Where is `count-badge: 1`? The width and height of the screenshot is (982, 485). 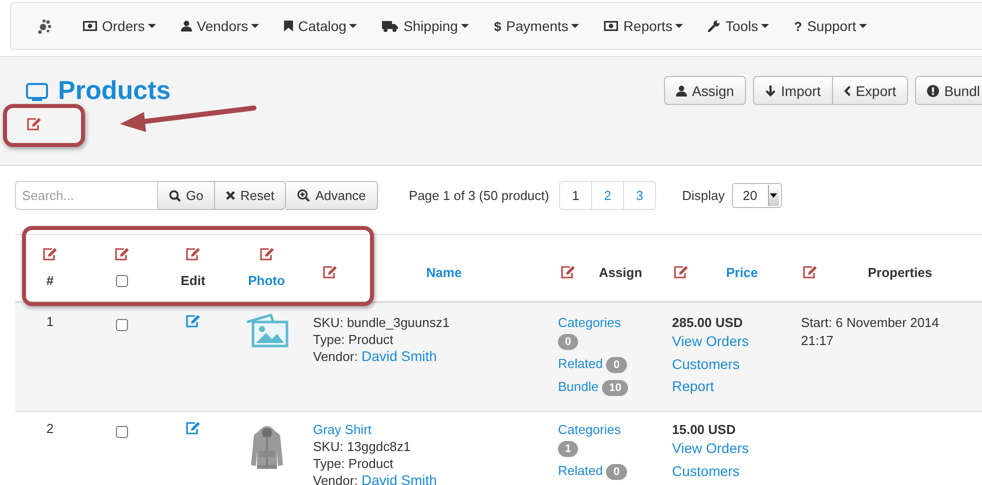
count-badge: 1 is located at coordinates (568, 449).